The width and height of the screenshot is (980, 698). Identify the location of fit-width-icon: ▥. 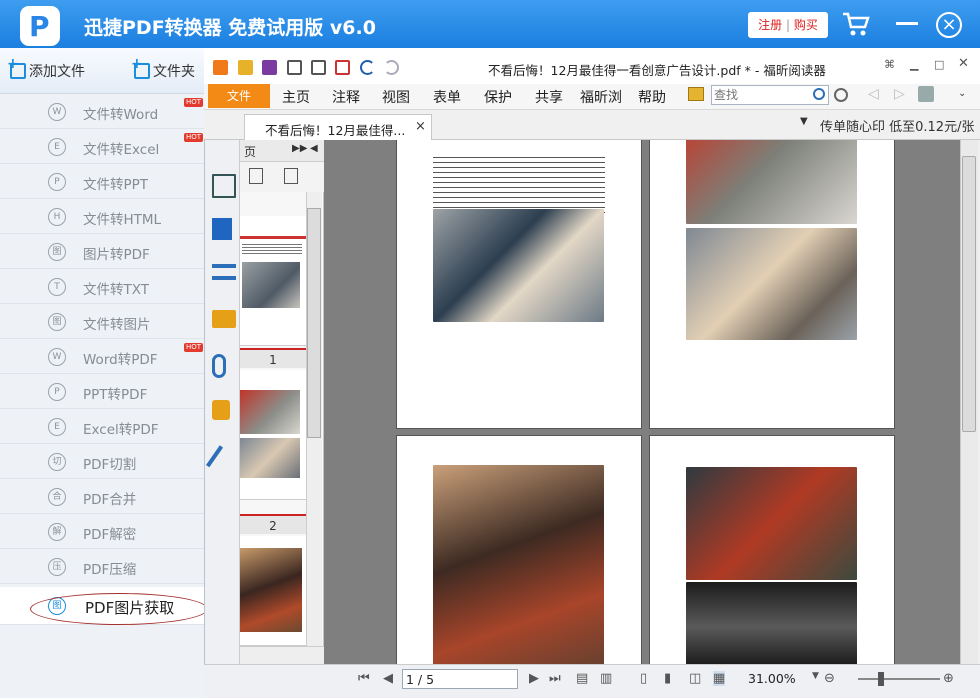
(606, 678).